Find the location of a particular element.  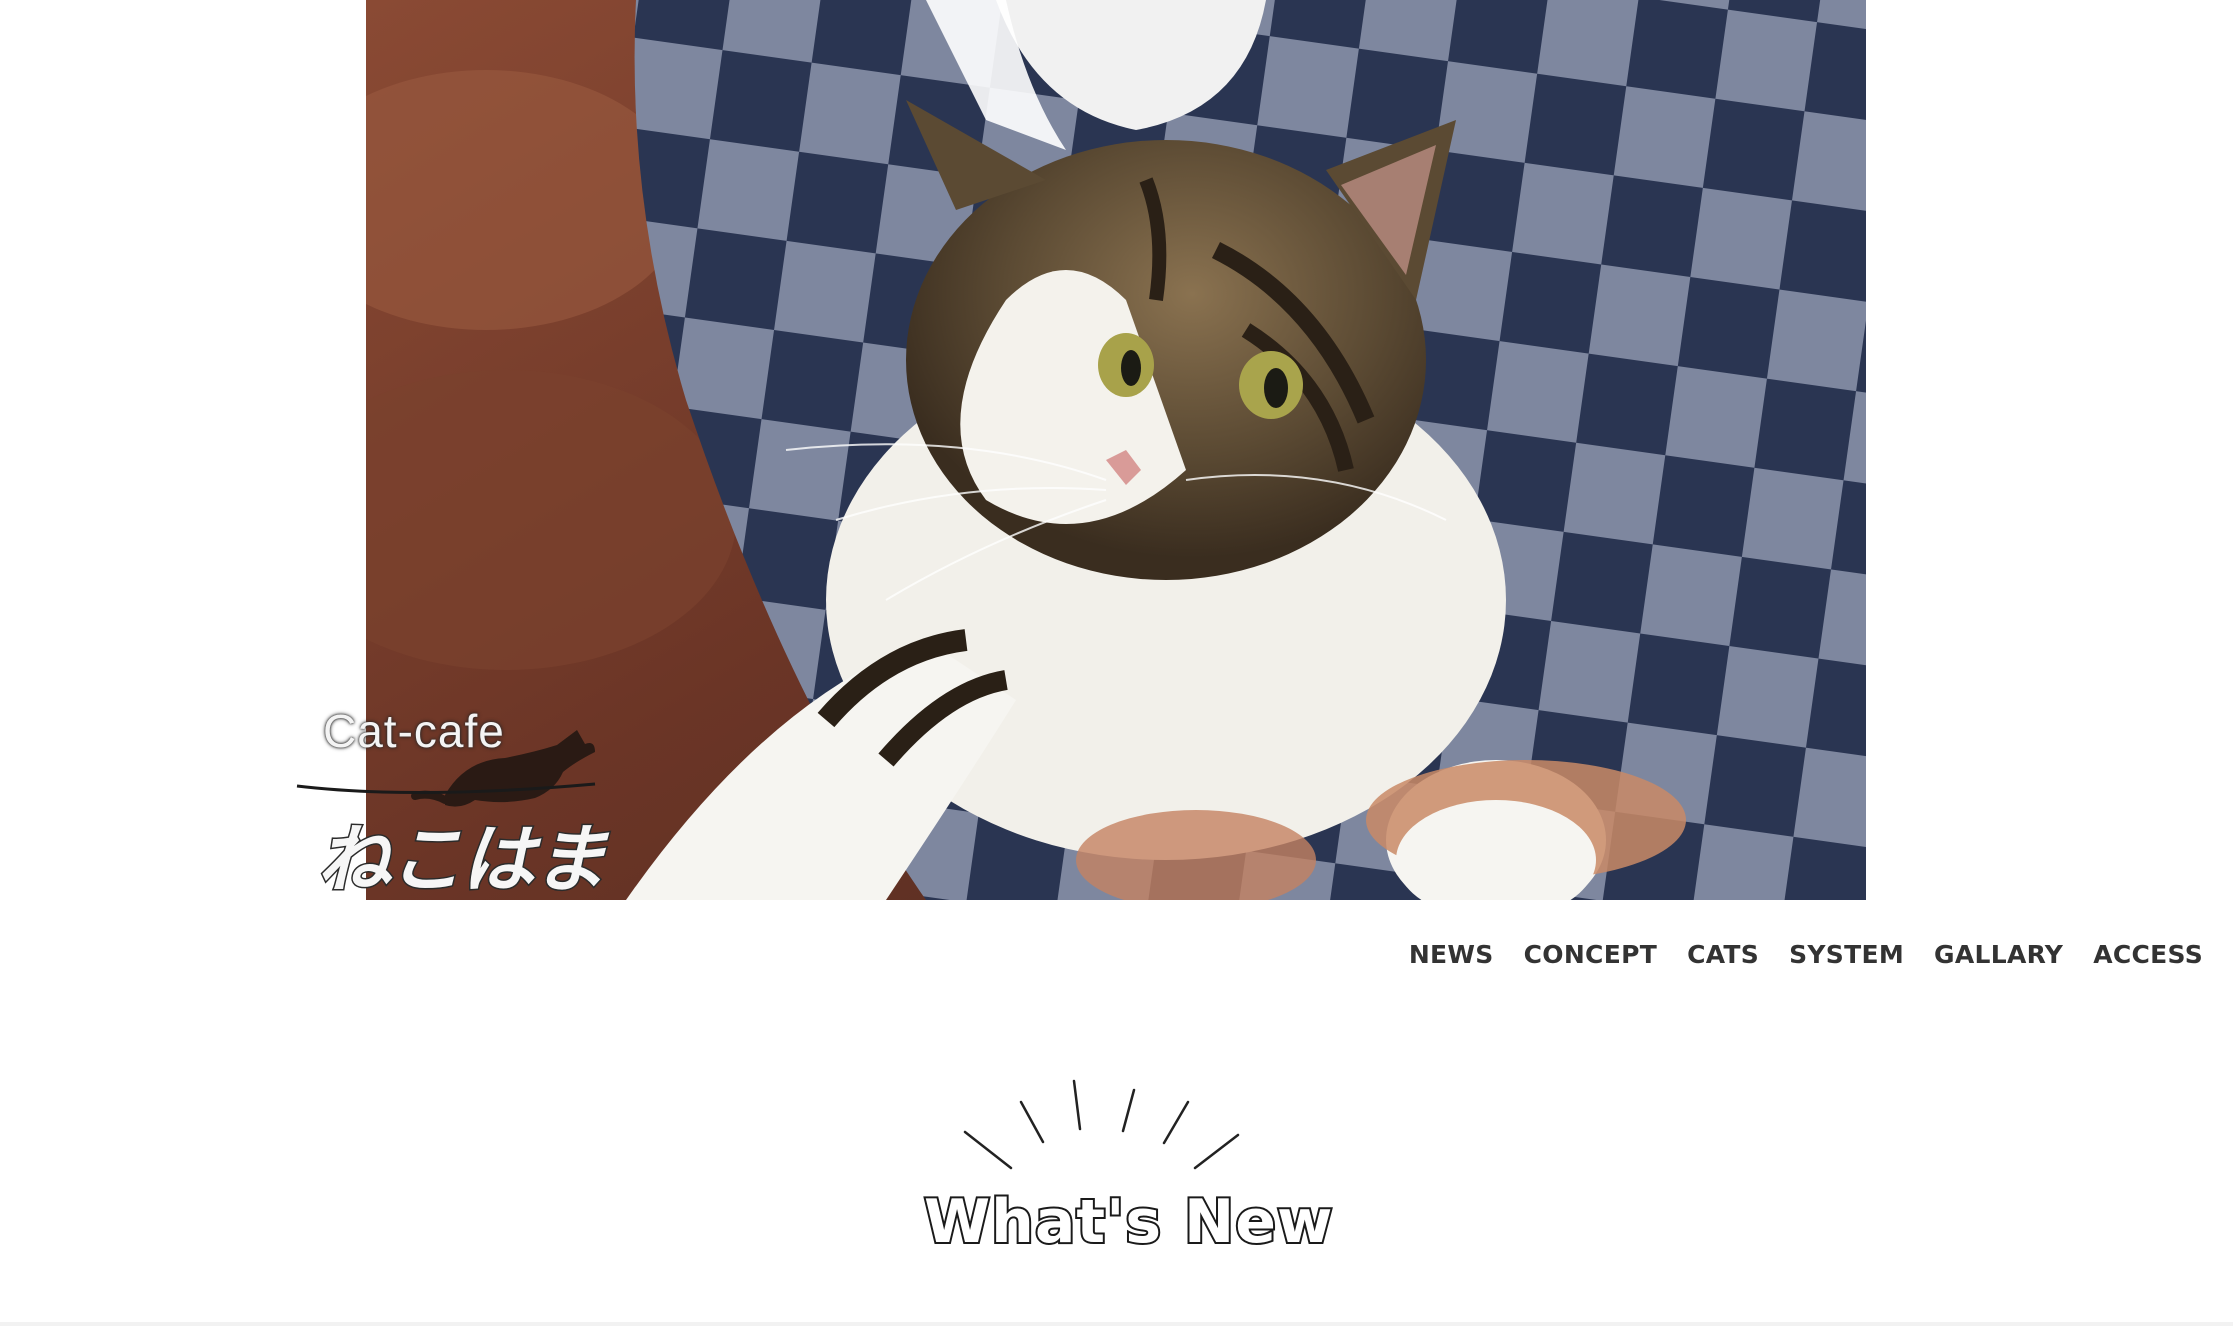

main-navigation: NEWS CONCEPT CATS SYSTEM GALLARY ACCESS is located at coordinates (1806, 954).